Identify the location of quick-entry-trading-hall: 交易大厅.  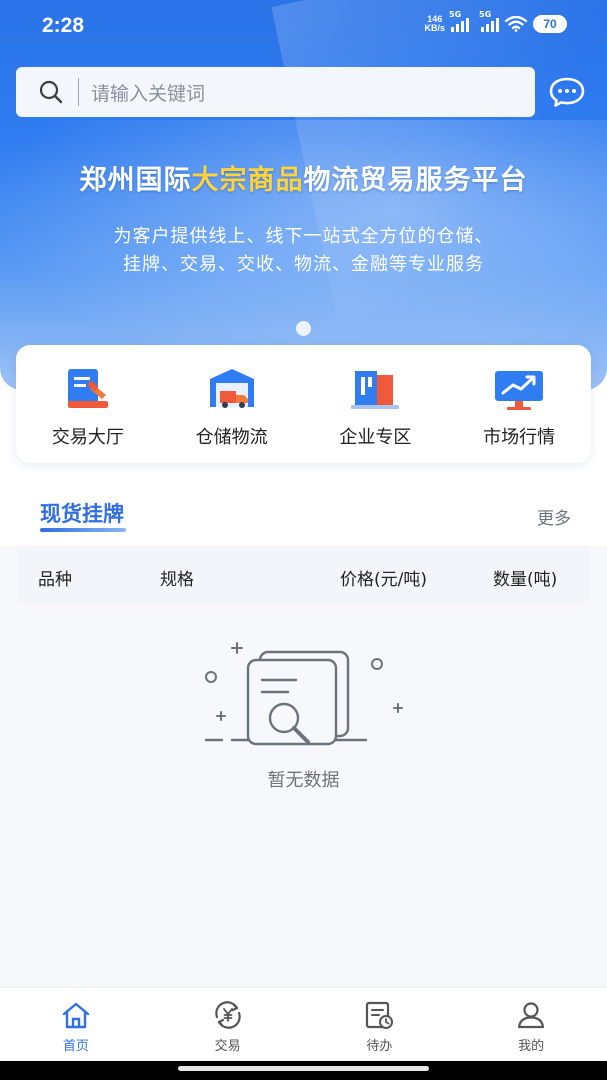
(88, 404).